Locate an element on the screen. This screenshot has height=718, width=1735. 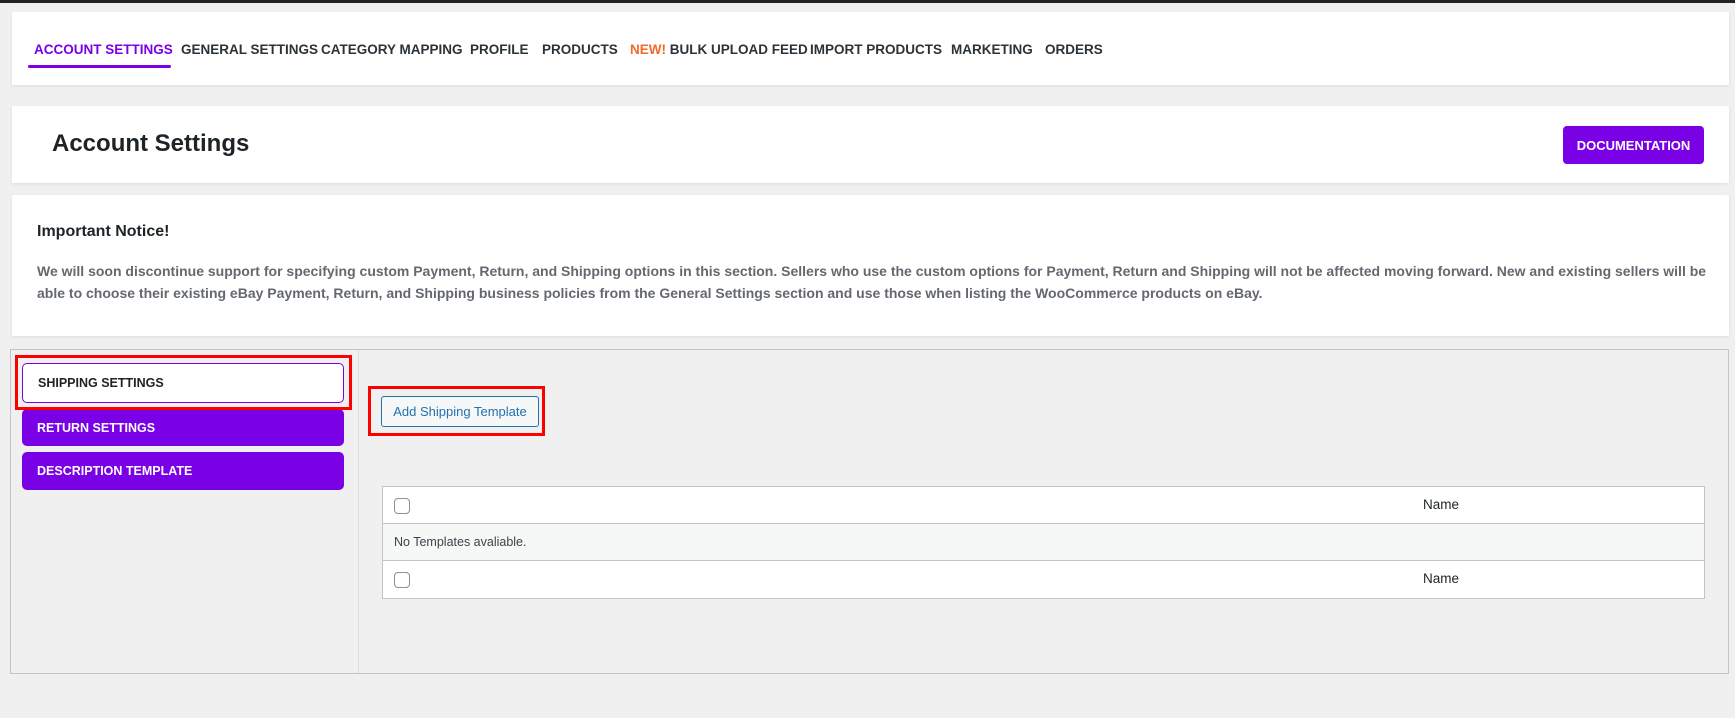
new-badge: NEW! is located at coordinates (648, 49).